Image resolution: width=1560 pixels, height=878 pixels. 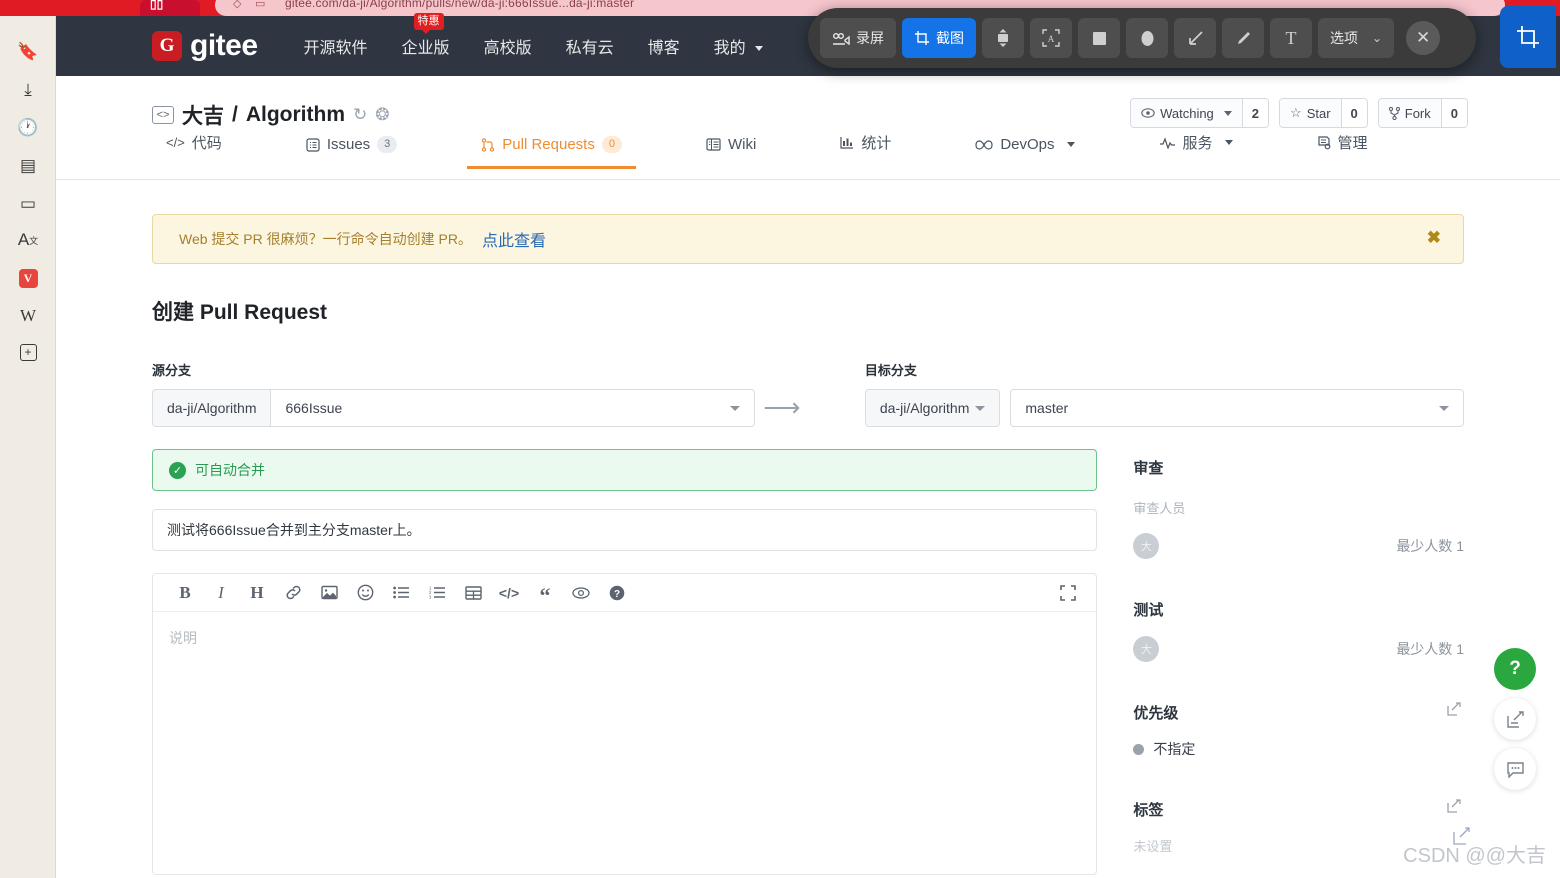 I want to click on gitee-logo: G gitee, so click(x=205, y=46).